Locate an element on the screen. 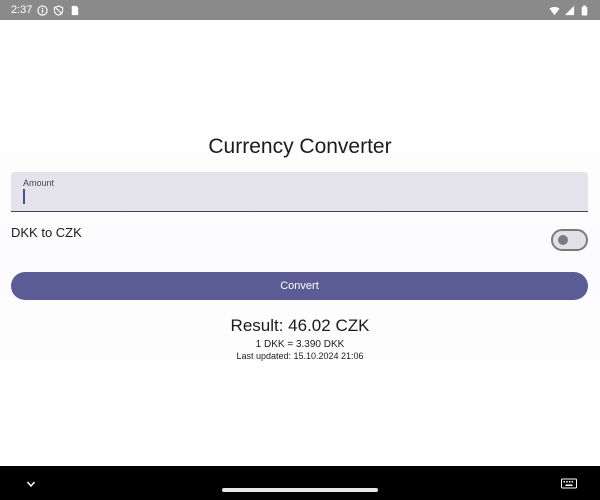 The height and width of the screenshot is (500, 600). wifi-icon is located at coordinates (554, 10).